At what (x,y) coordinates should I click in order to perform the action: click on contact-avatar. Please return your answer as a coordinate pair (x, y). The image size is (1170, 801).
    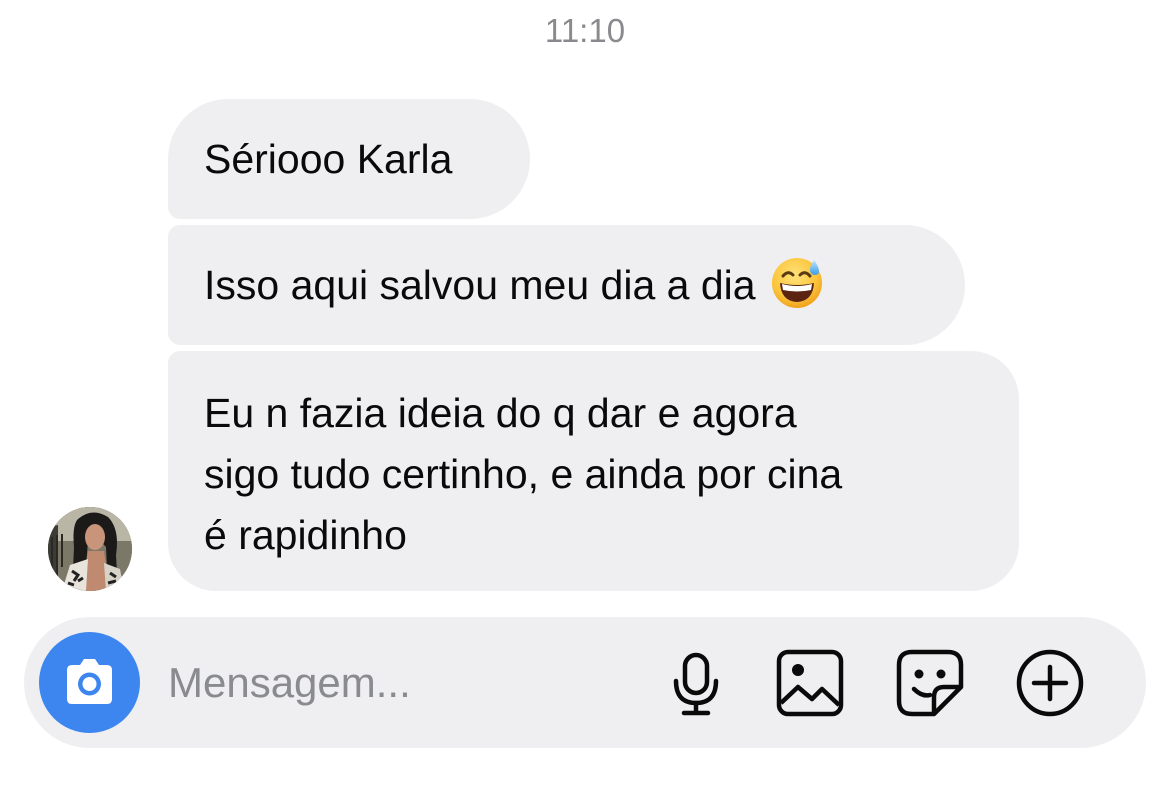
    Looking at the image, I should click on (90, 549).